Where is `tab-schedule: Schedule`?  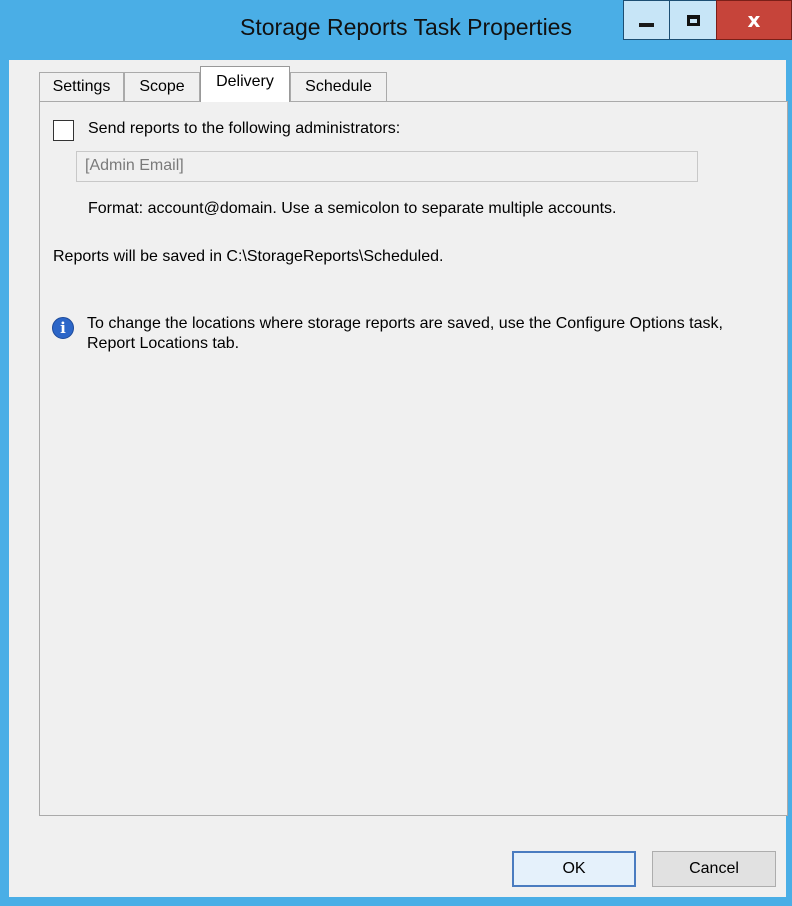 tab-schedule: Schedule is located at coordinates (338, 86).